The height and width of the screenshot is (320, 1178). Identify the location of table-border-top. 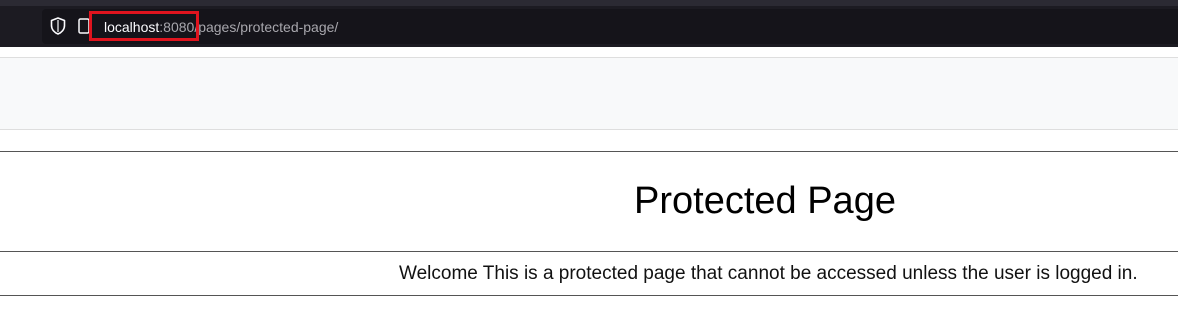
(589, 151).